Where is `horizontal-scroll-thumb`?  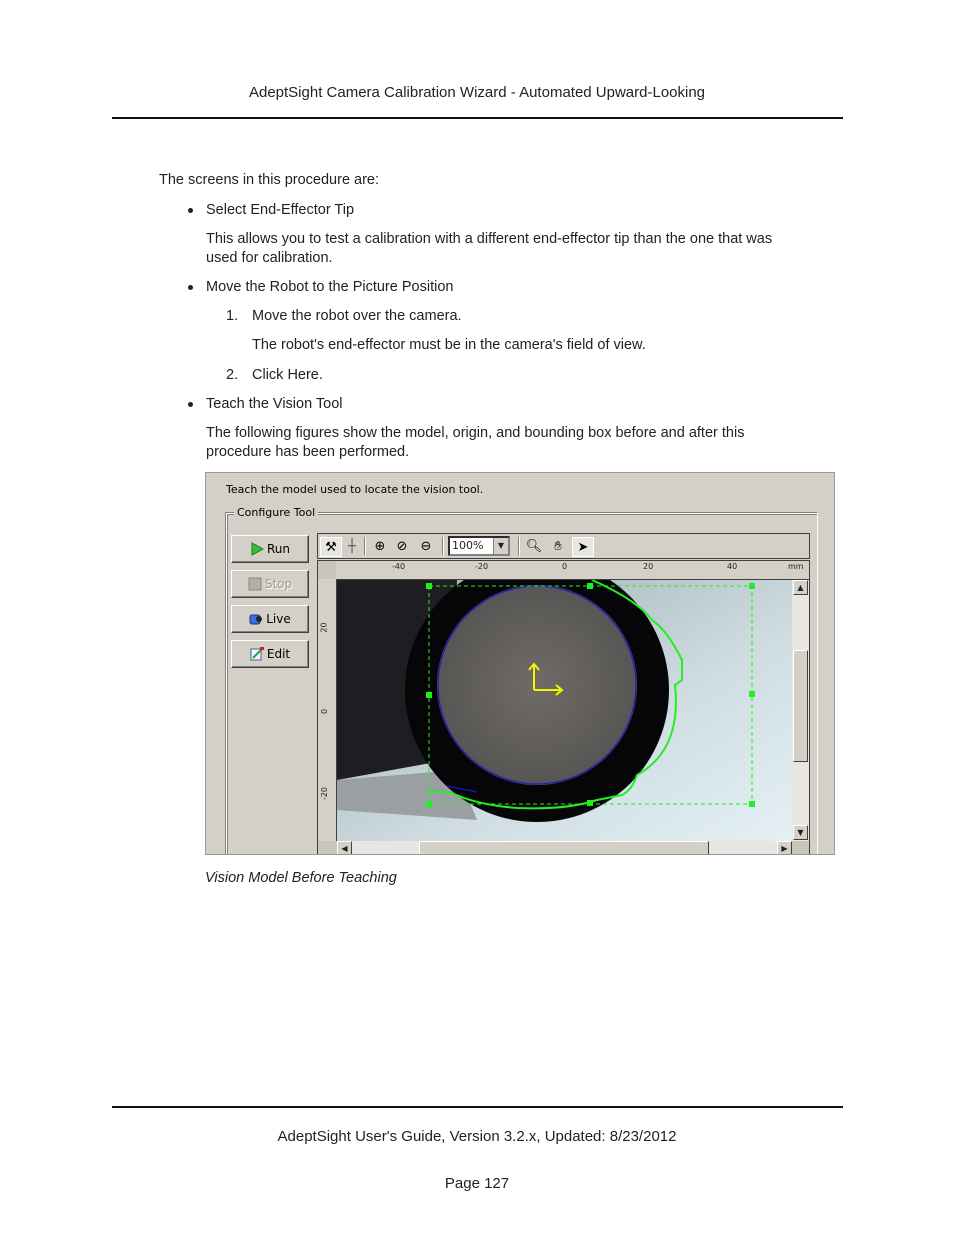
horizontal-scroll-thumb is located at coordinates (564, 847).